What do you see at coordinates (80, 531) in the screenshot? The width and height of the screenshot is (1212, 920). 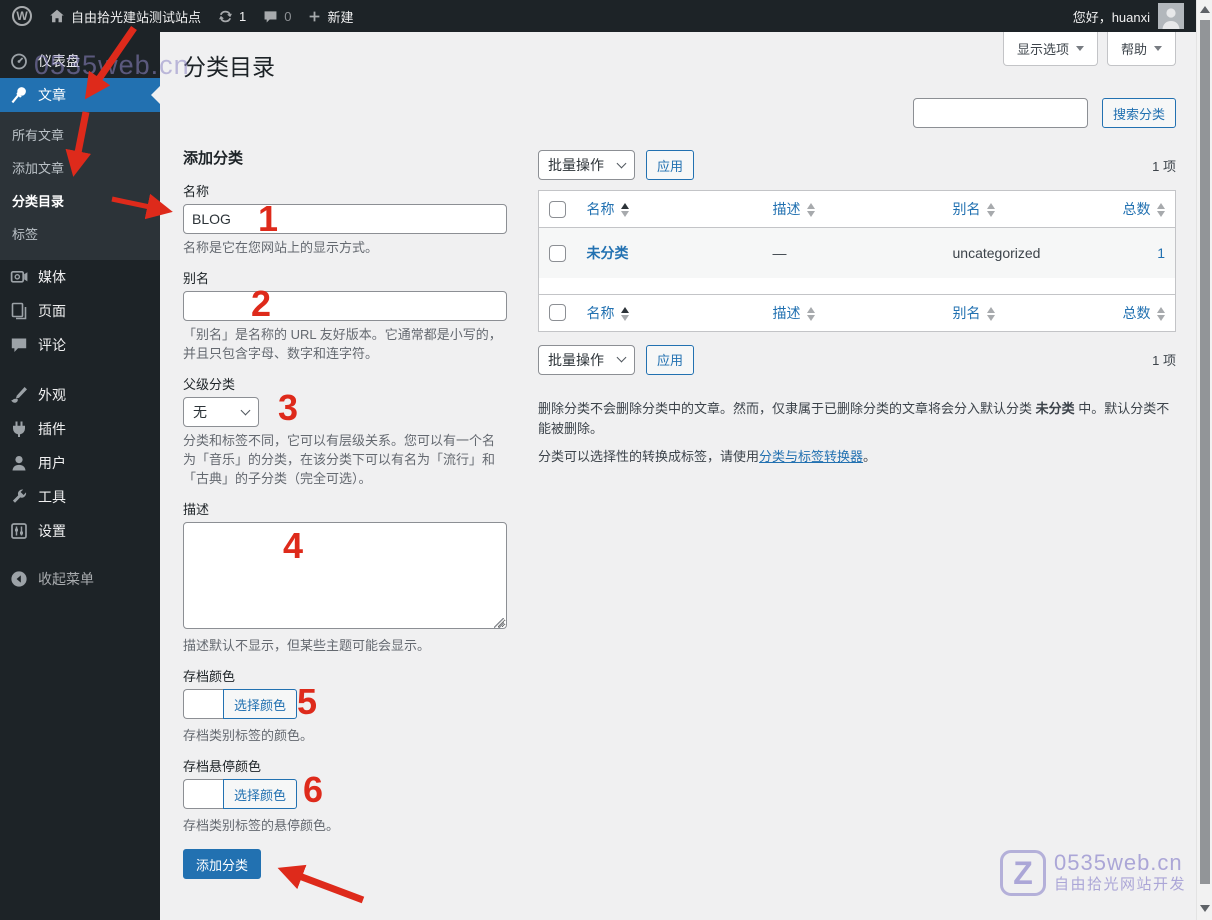 I see `sidebar-item-settings: 设置` at bounding box center [80, 531].